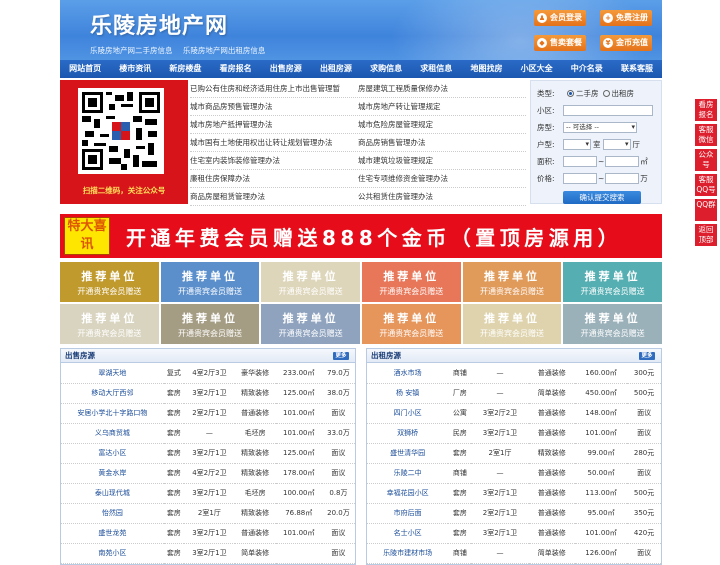 This screenshot has height=565, width=720. I want to click on promo-banner: 特大喜讯 开通年费会员赠送888个金币（置顶房源用）, so click(361, 236).